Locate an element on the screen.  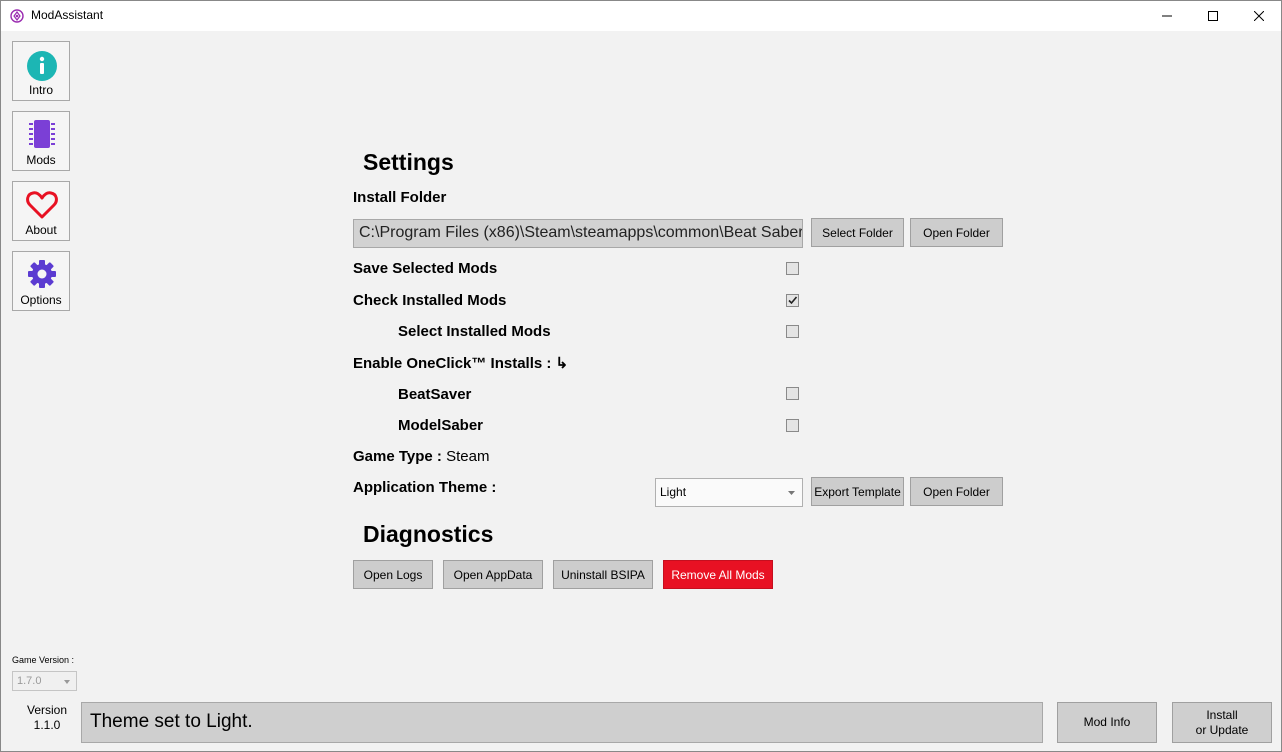
minimize-button is located at coordinates (1167, 16).